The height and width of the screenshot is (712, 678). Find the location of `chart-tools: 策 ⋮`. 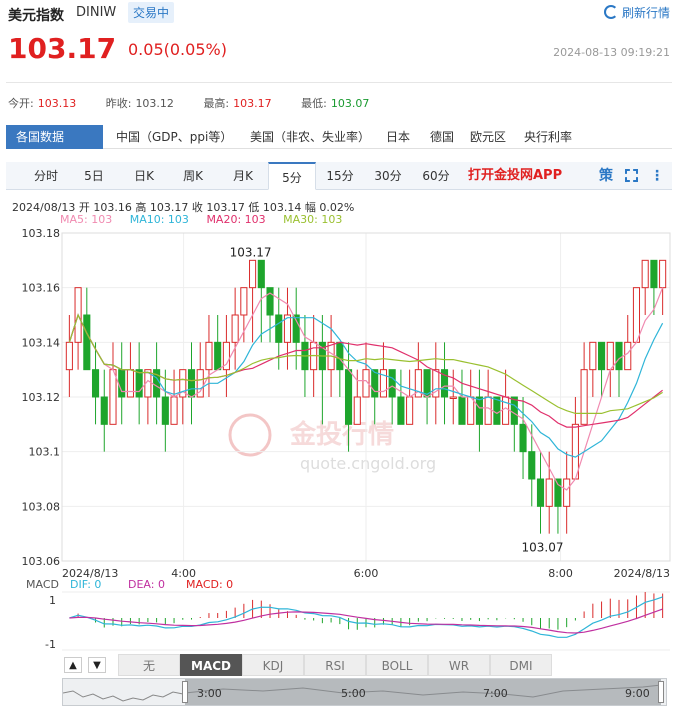

chart-tools: 策 ⋮ is located at coordinates (631, 176).